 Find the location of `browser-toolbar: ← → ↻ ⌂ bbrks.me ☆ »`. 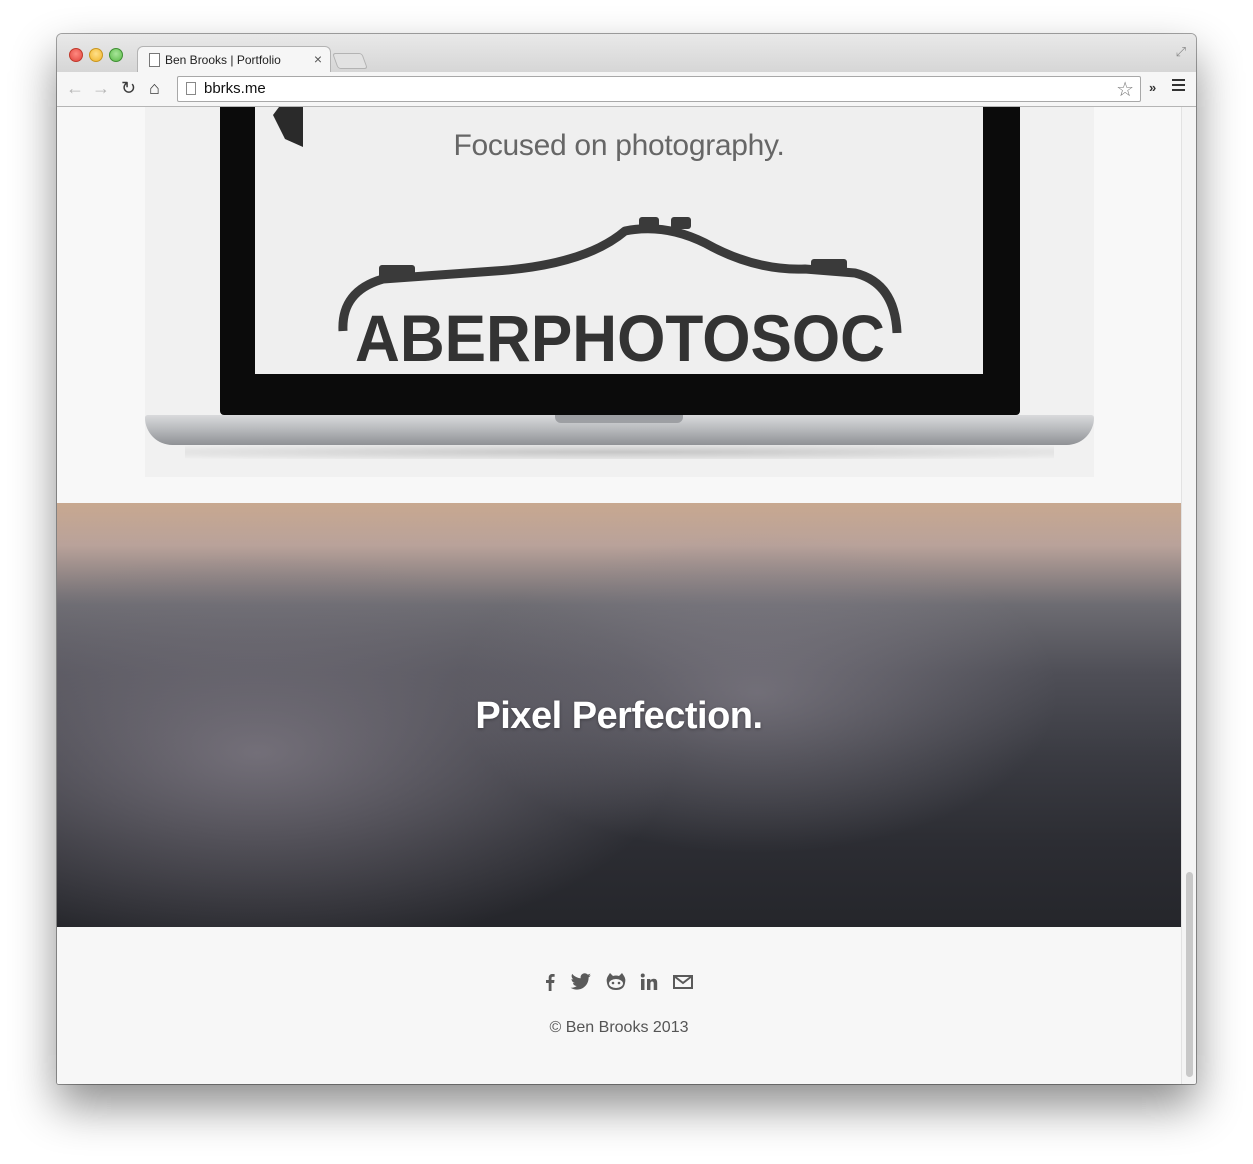

browser-toolbar: ← → ↻ ⌂ bbrks.me ☆ » is located at coordinates (626, 89).